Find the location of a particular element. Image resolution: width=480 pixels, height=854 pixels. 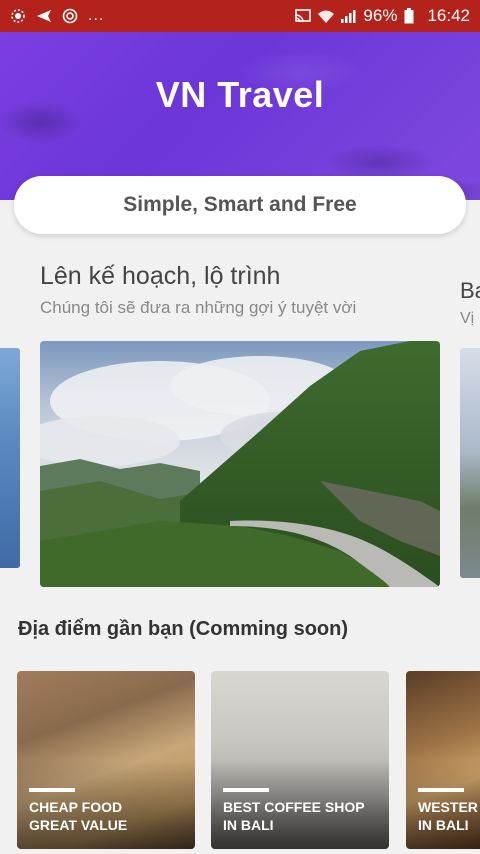

wifi-icon is located at coordinates (326, 16).